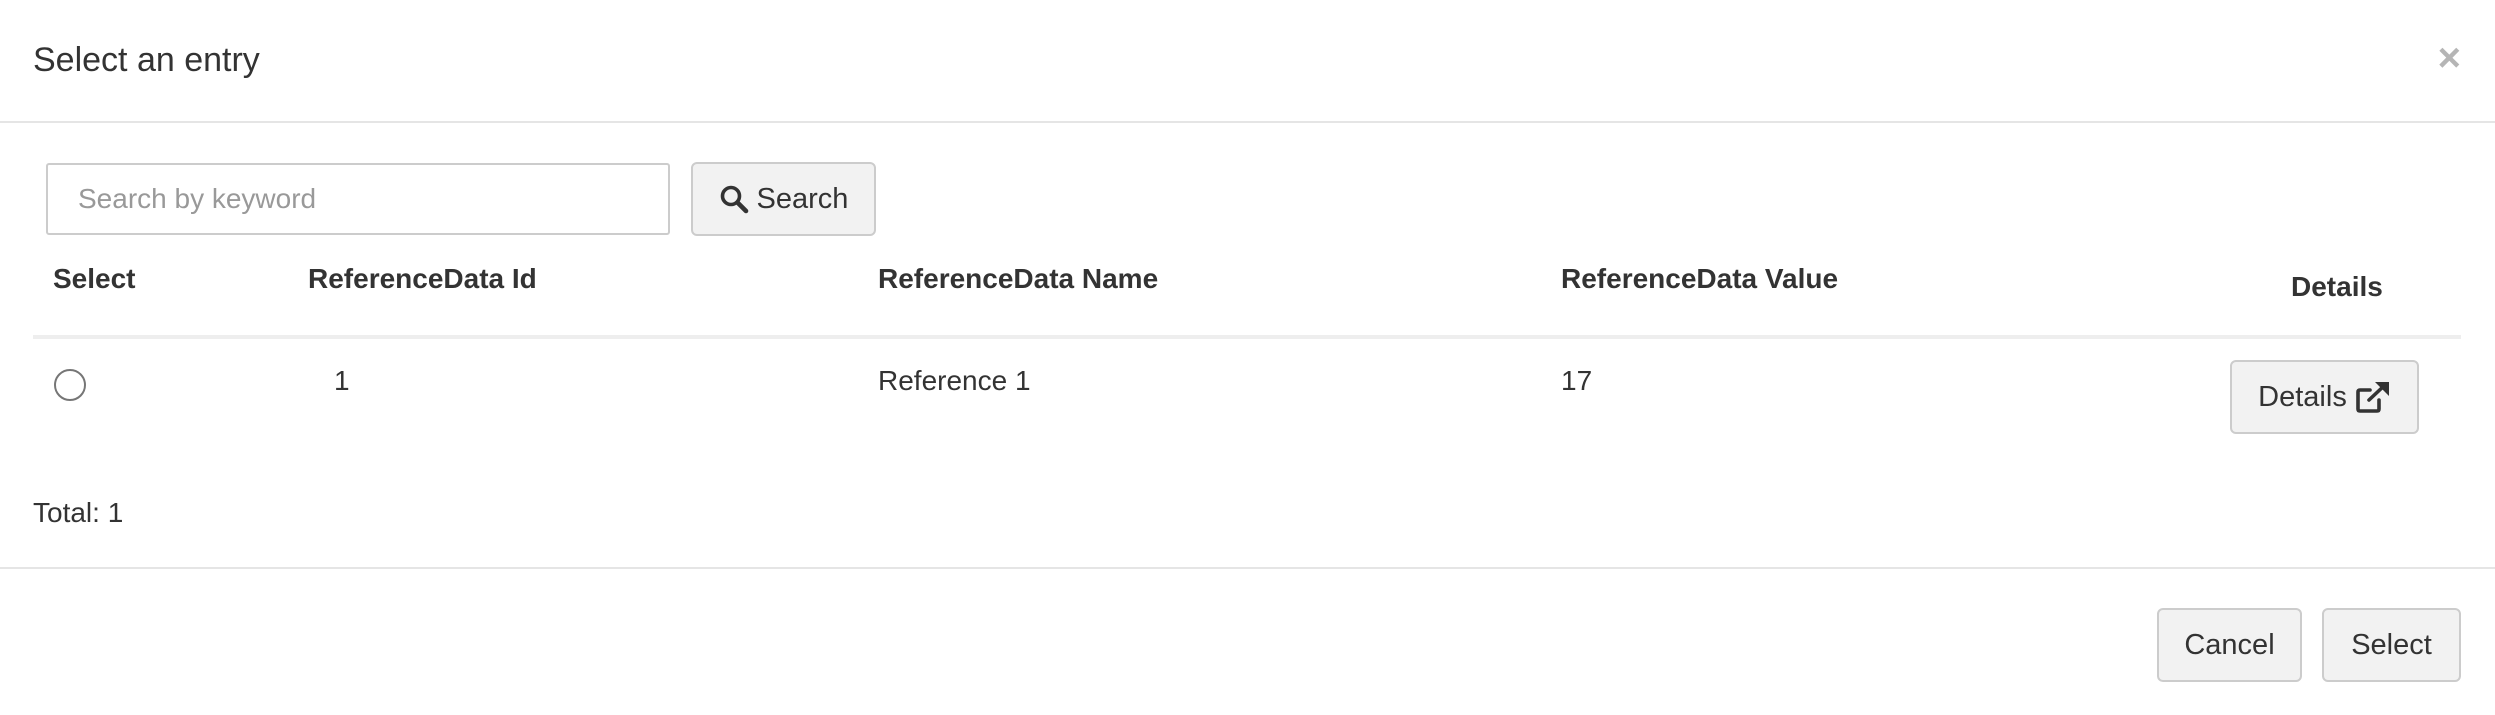 This screenshot has width=2495, height=715. I want to click on cell-value: 17, so click(1577, 380).